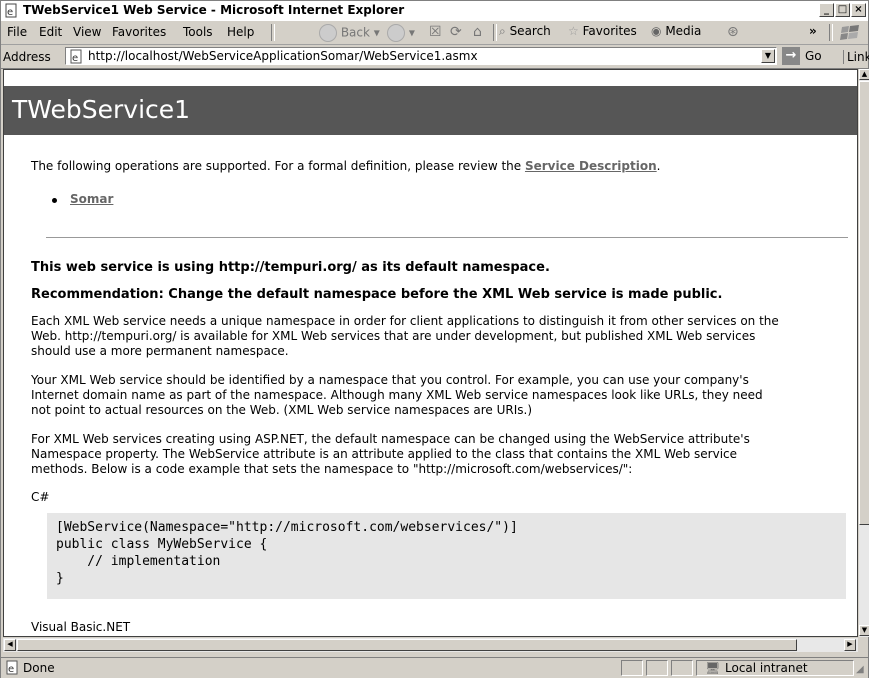 This screenshot has height=678, width=869. I want to click on maximize-button: □, so click(842, 10).